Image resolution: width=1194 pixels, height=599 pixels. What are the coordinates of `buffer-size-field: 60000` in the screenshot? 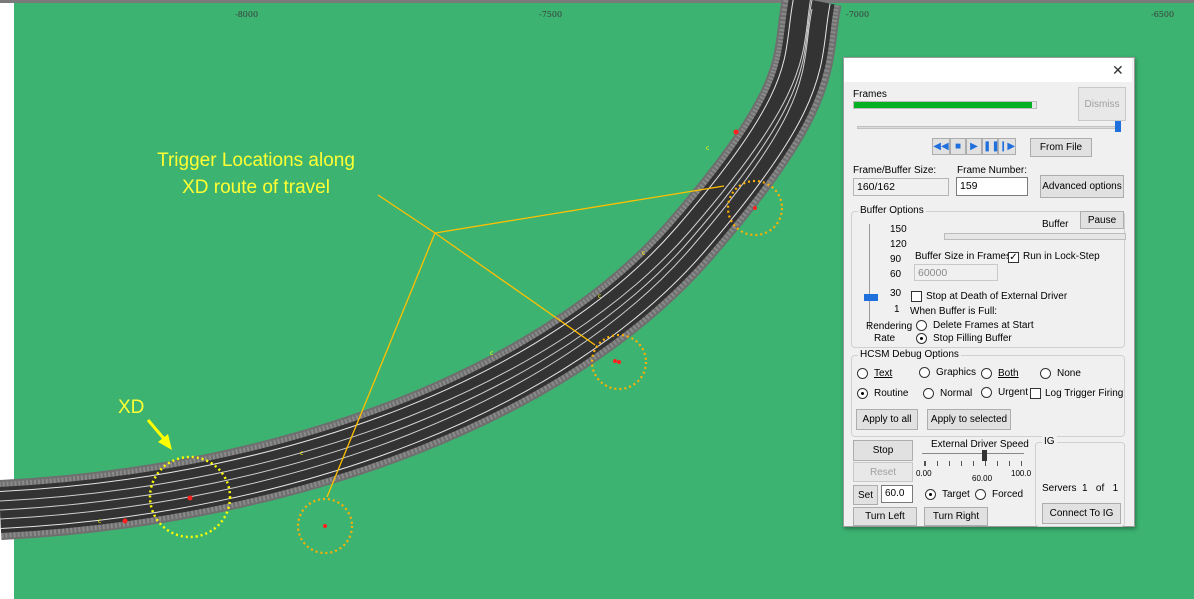 It's located at (956, 272).